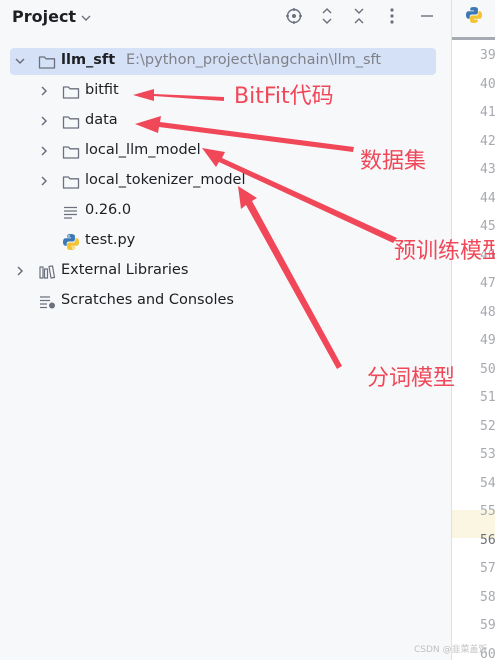 Image resolution: width=495 pixels, height=660 pixels. Describe the element at coordinates (487, 454) in the screenshot. I see `line-number: 53` at that location.